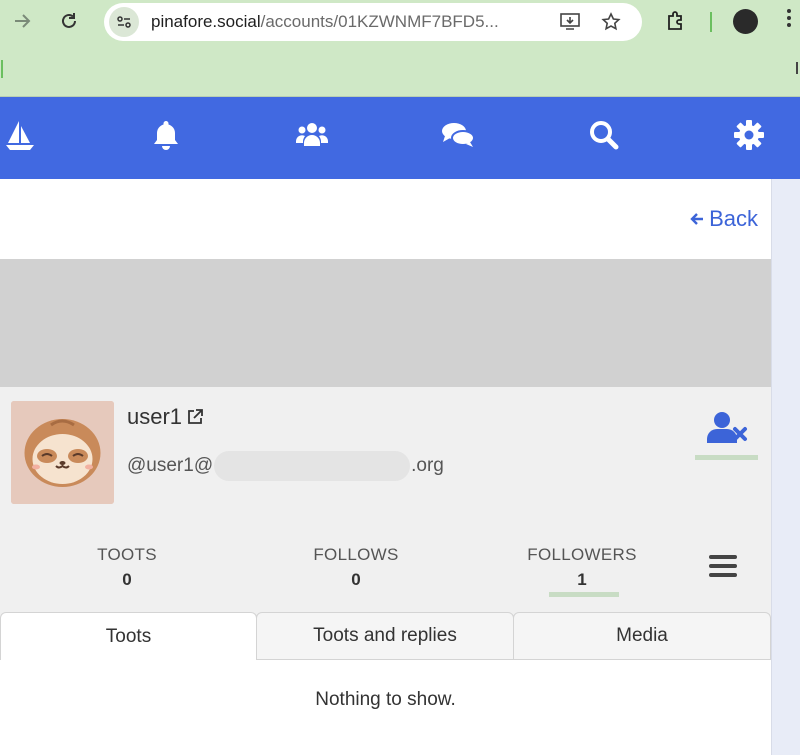  I want to click on stat-follows-label: FOLLOWS, so click(356, 554).